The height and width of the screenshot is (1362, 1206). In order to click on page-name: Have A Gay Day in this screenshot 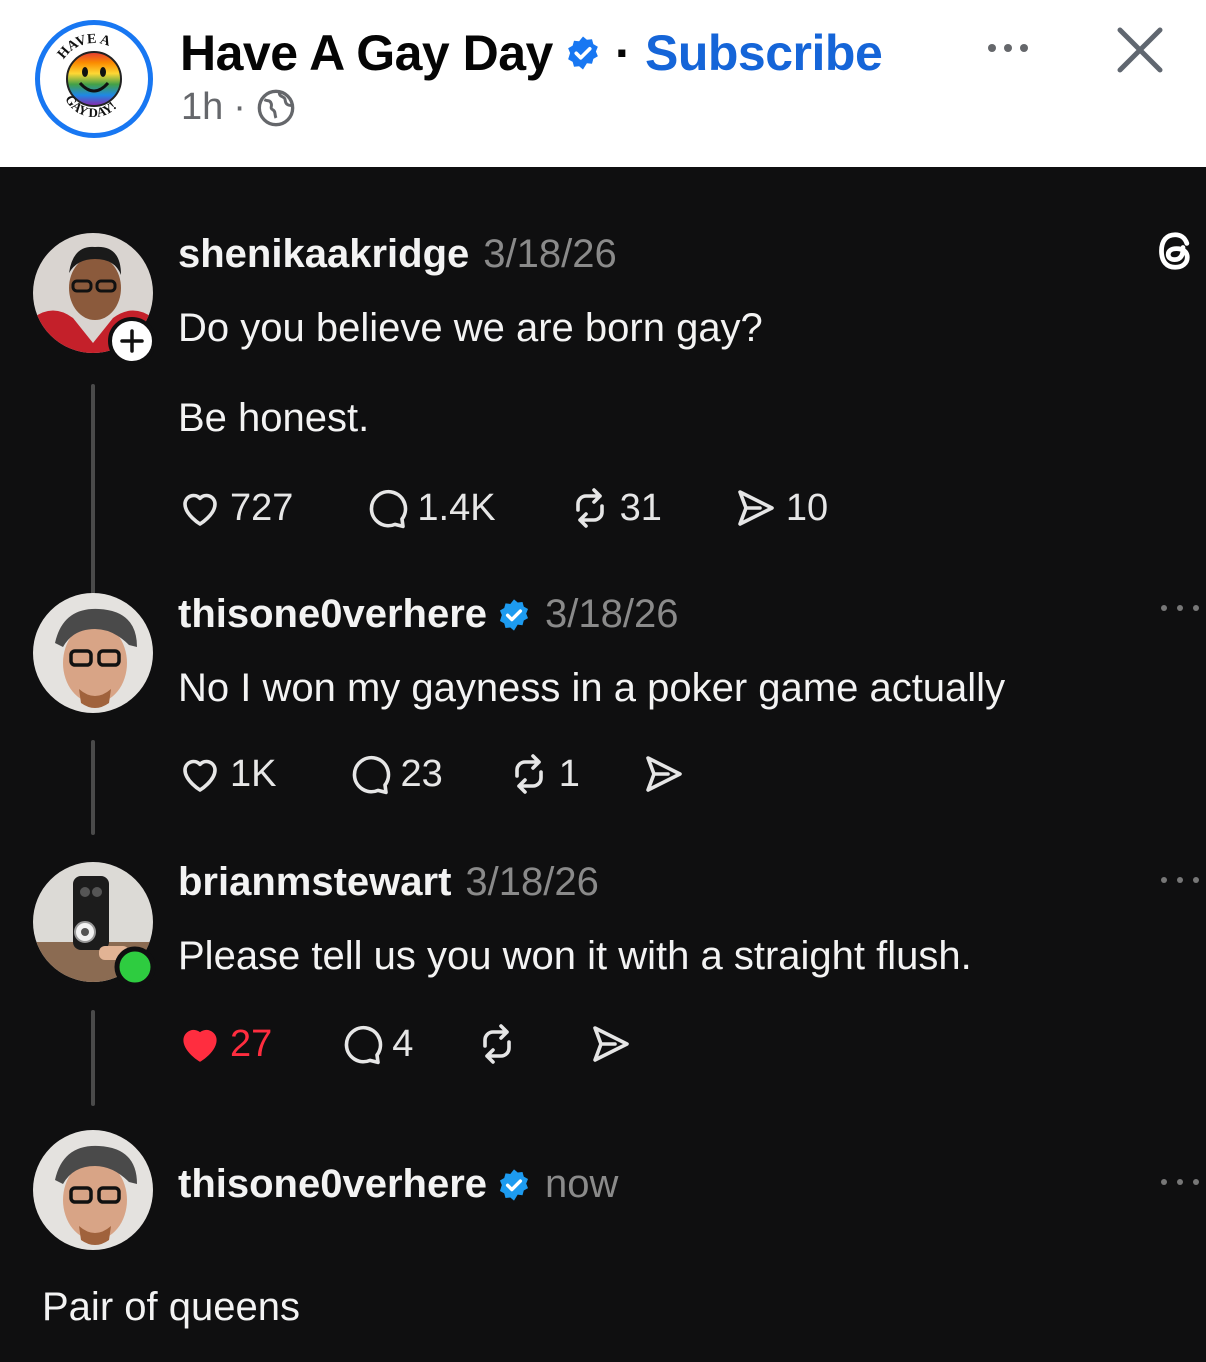, I will do `click(366, 53)`.